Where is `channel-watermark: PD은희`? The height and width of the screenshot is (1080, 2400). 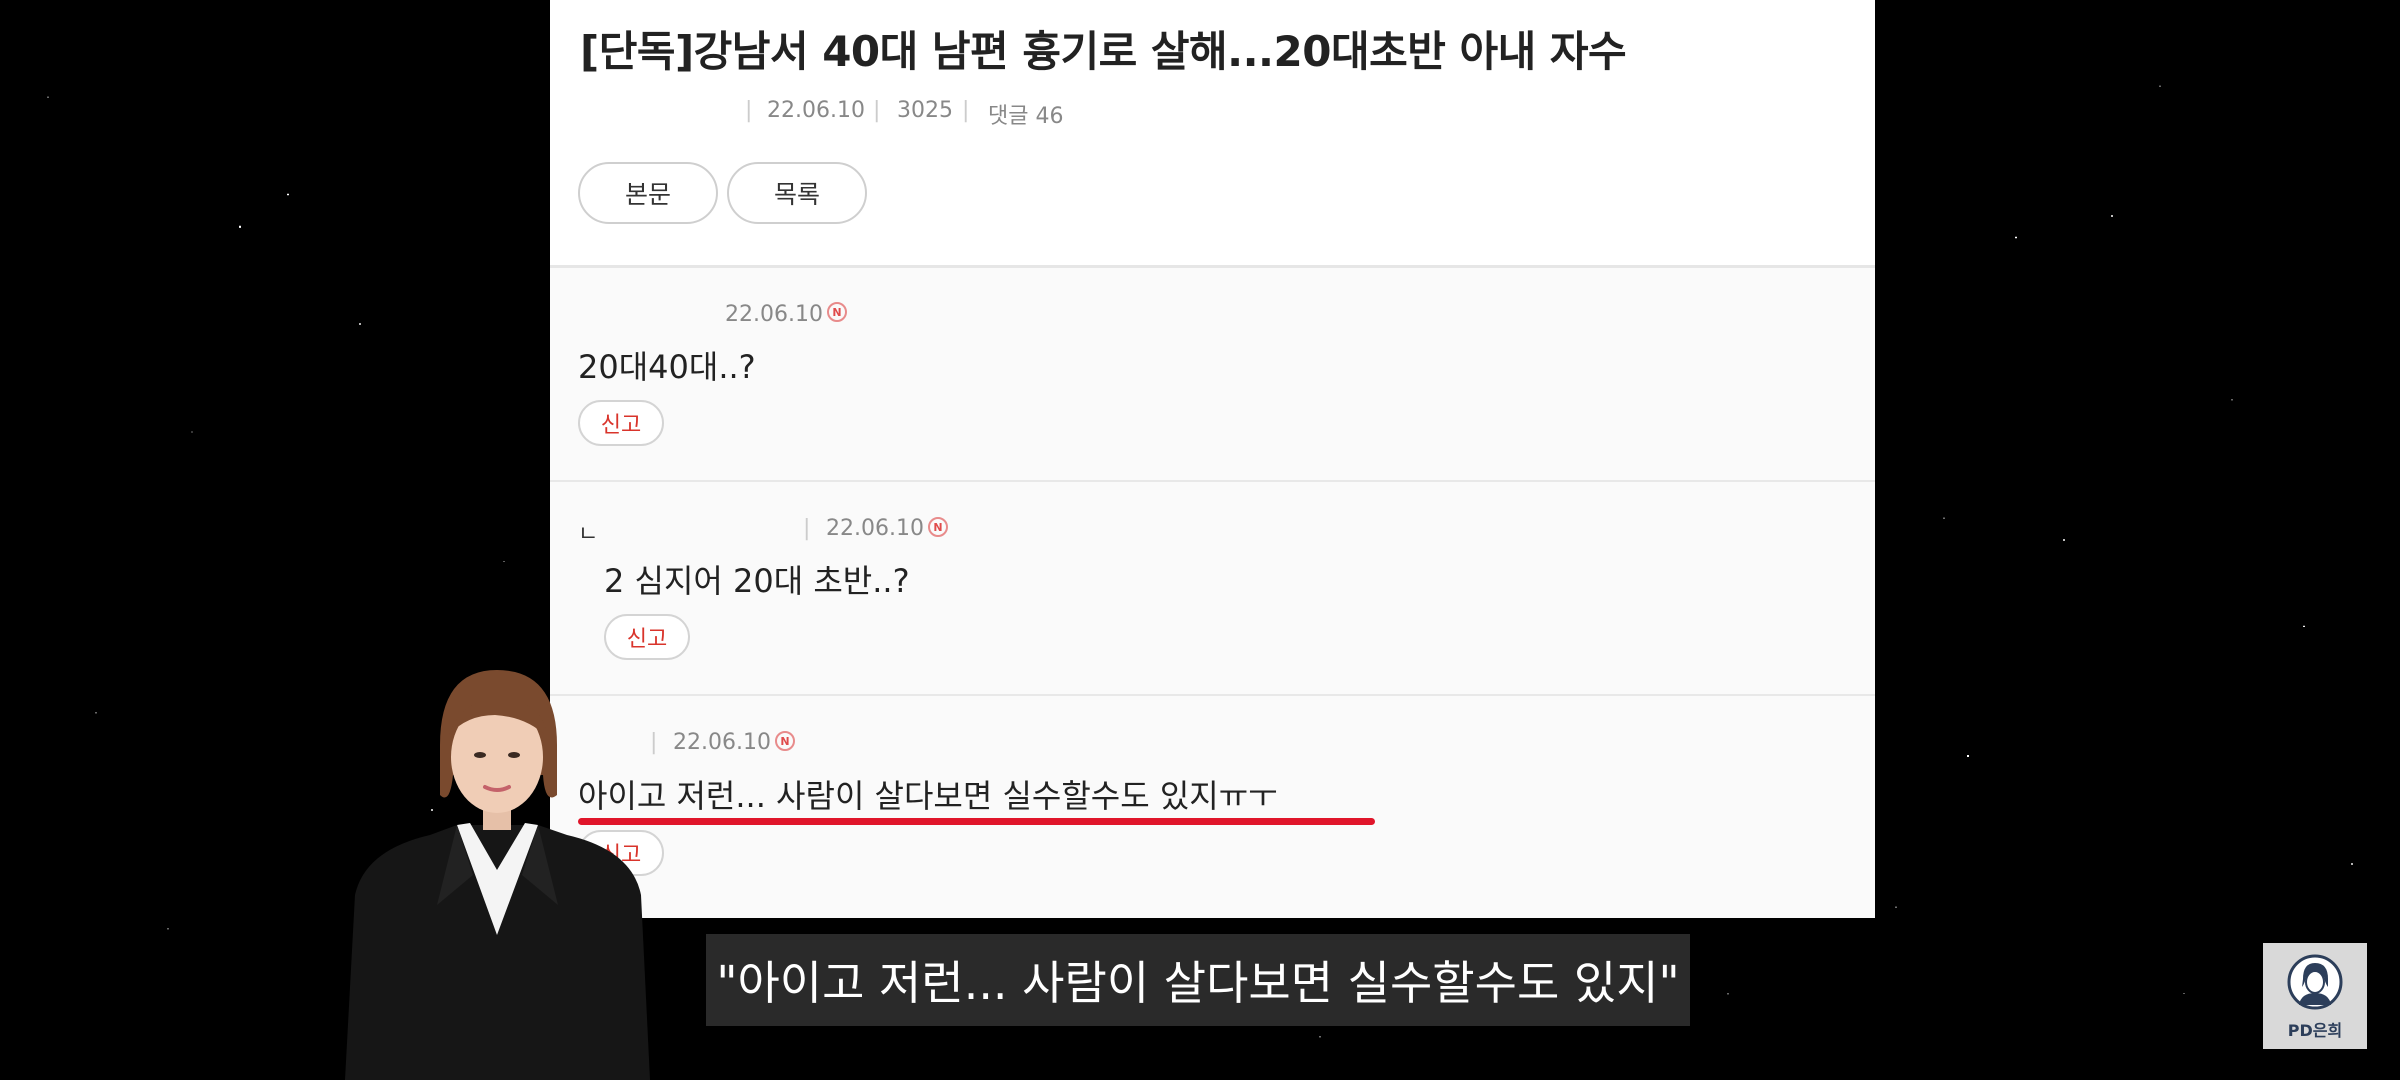 channel-watermark: PD은희 is located at coordinates (2315, 996).